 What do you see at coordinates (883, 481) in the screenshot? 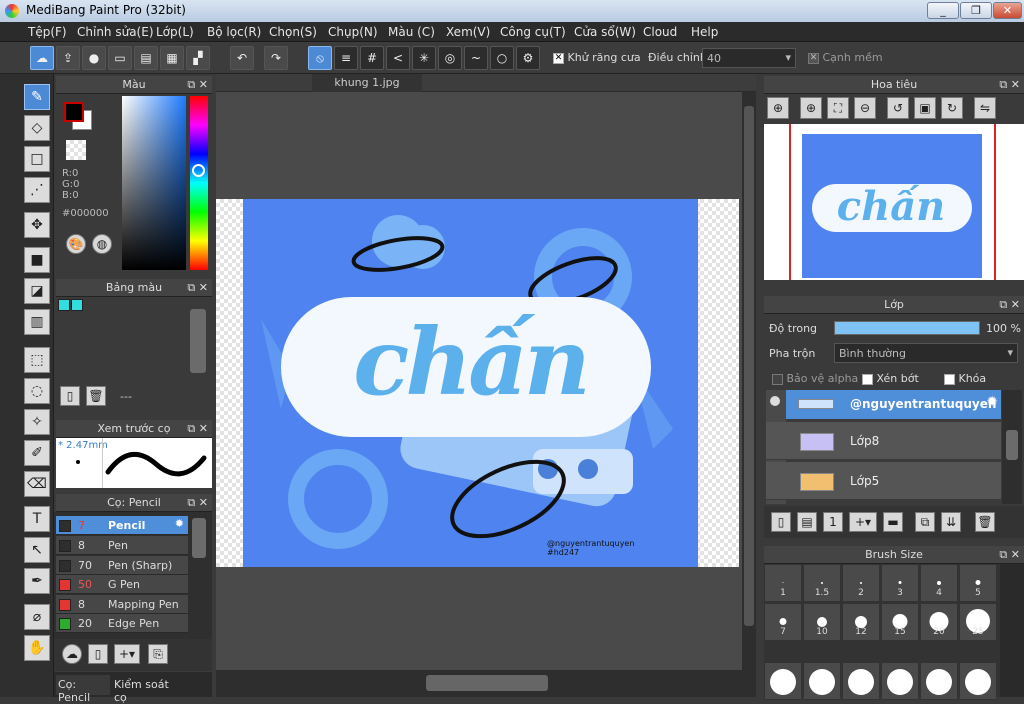
I see `layer-row: Lớp5` at bounding box center [883, 481].